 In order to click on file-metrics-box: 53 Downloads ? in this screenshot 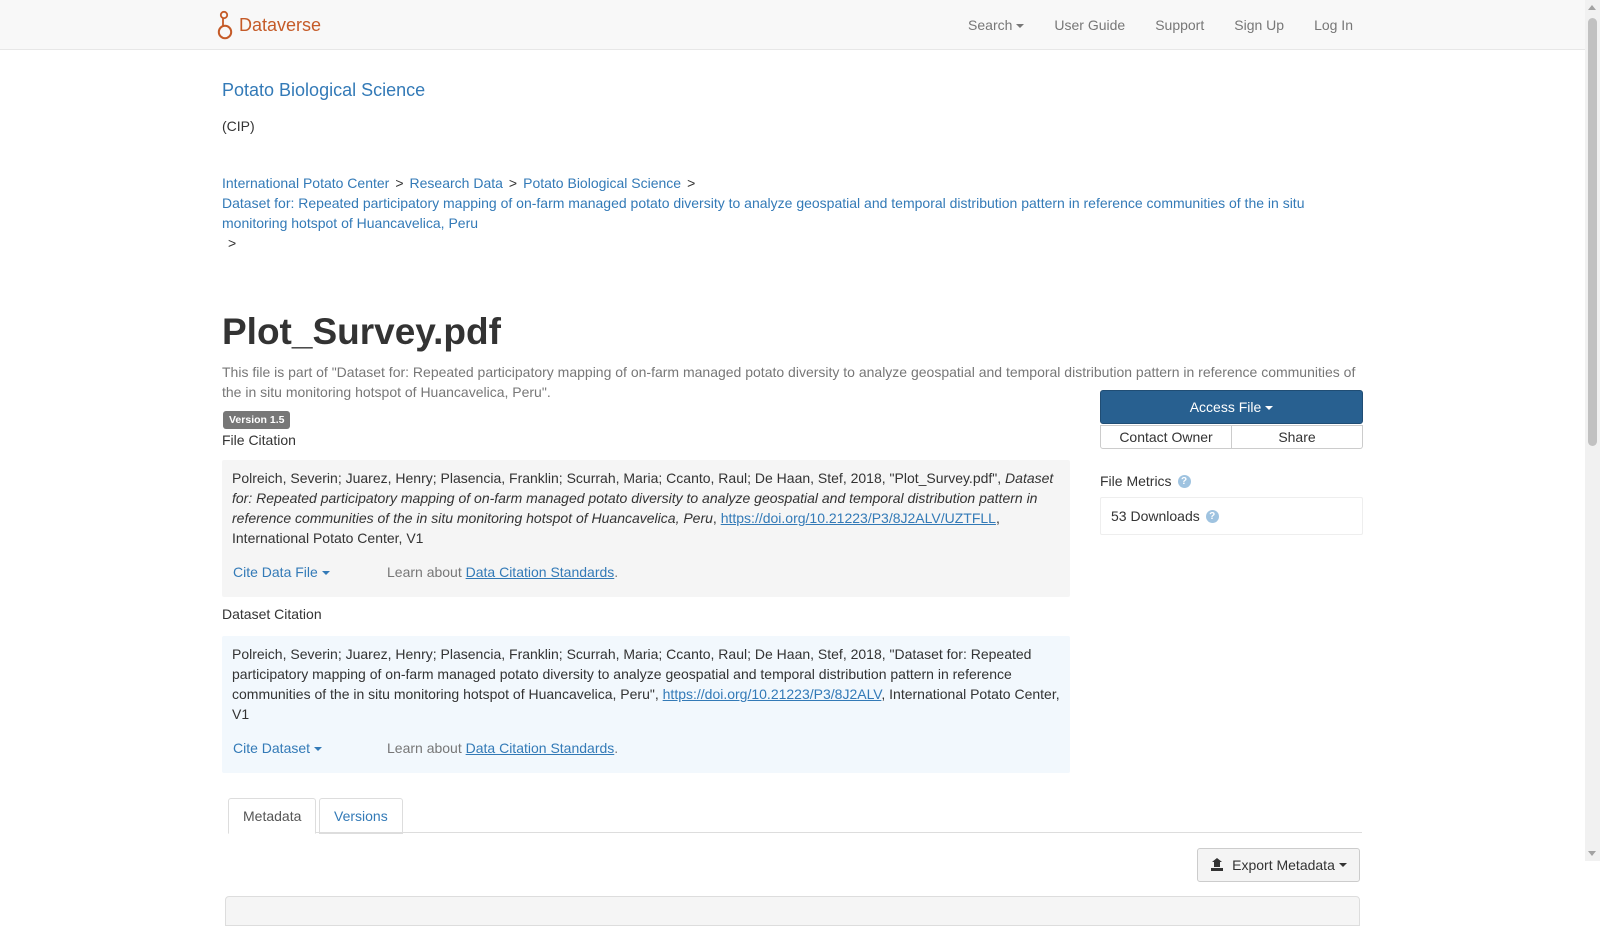, I will do `click(1231, 516)`.